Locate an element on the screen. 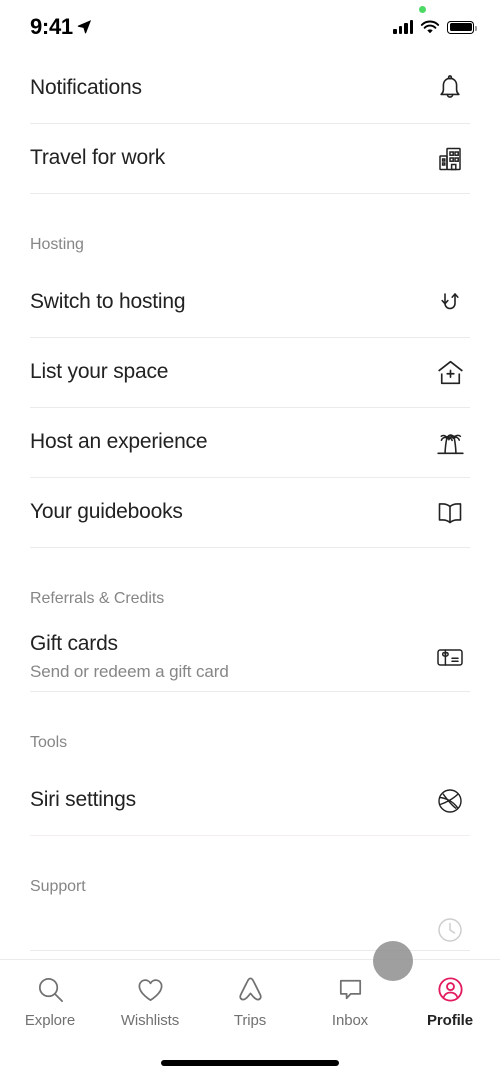  menu-item-siri-settings: Siri settings is located at coordinates (250, 800).